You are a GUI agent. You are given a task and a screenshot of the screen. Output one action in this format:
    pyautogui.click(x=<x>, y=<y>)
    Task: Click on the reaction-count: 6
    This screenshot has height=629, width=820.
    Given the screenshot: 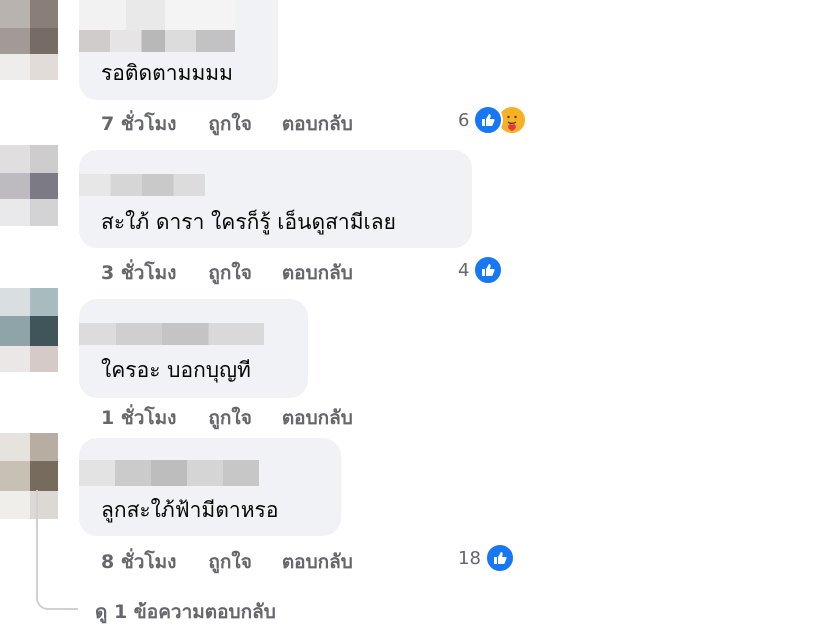 What is the action you would take?
    pyautogui.click(x=464, y=120)
    